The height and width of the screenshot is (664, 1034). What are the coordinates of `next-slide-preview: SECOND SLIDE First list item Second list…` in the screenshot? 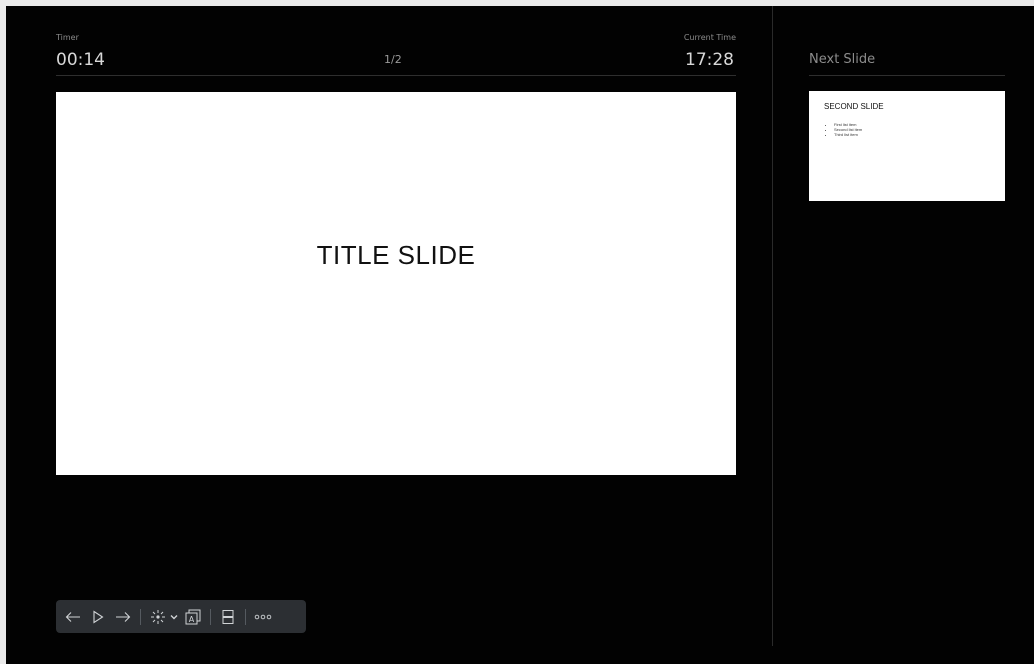 It's located at (907, 146).